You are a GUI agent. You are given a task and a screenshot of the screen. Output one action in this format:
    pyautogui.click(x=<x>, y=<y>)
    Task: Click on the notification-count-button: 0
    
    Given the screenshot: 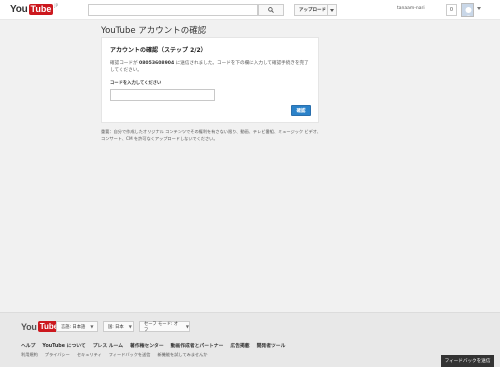 What is the action you would take?
    pyautogui.click(x=451, y=10)
    